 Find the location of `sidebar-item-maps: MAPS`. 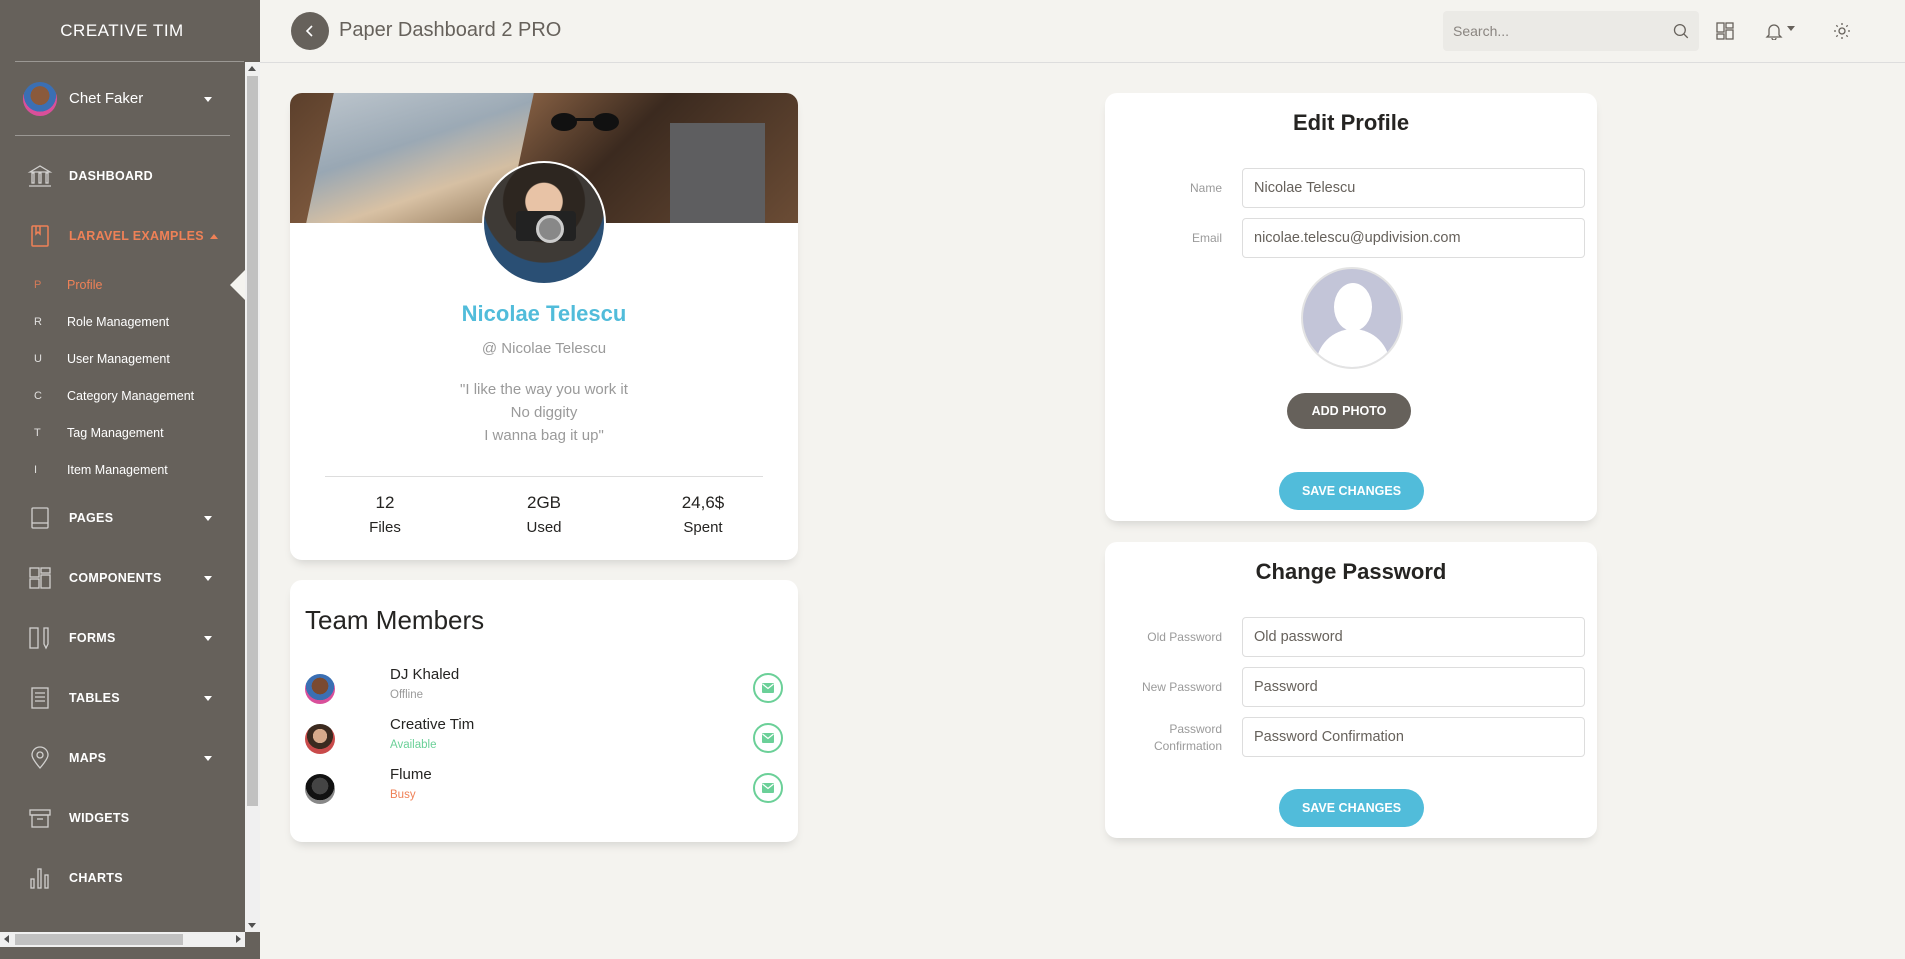

sidebar-item-maps: MAPS is located at coordinates (130, 758).